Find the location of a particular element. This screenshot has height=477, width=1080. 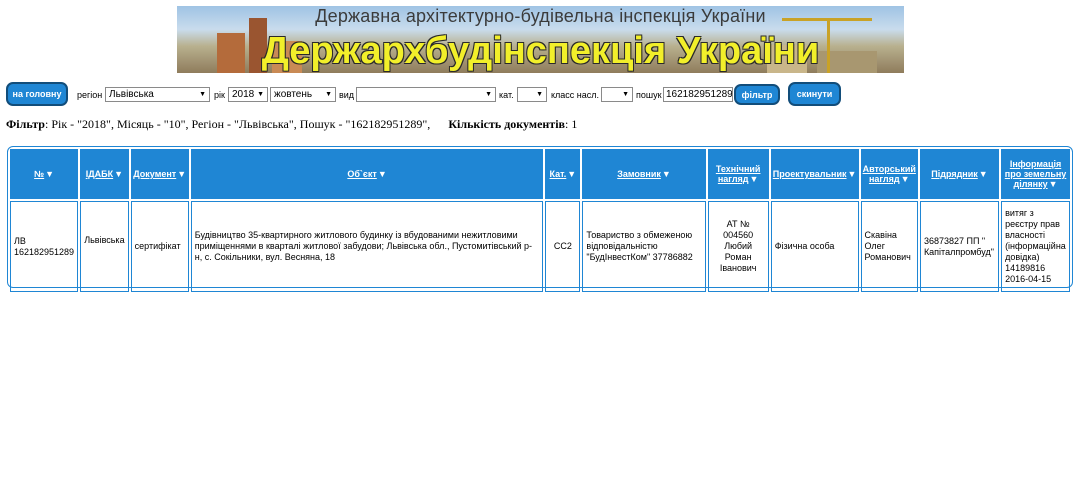

column-header-technical-supervision: Технічний нагляд▼ is located at coordinates (738, 174).